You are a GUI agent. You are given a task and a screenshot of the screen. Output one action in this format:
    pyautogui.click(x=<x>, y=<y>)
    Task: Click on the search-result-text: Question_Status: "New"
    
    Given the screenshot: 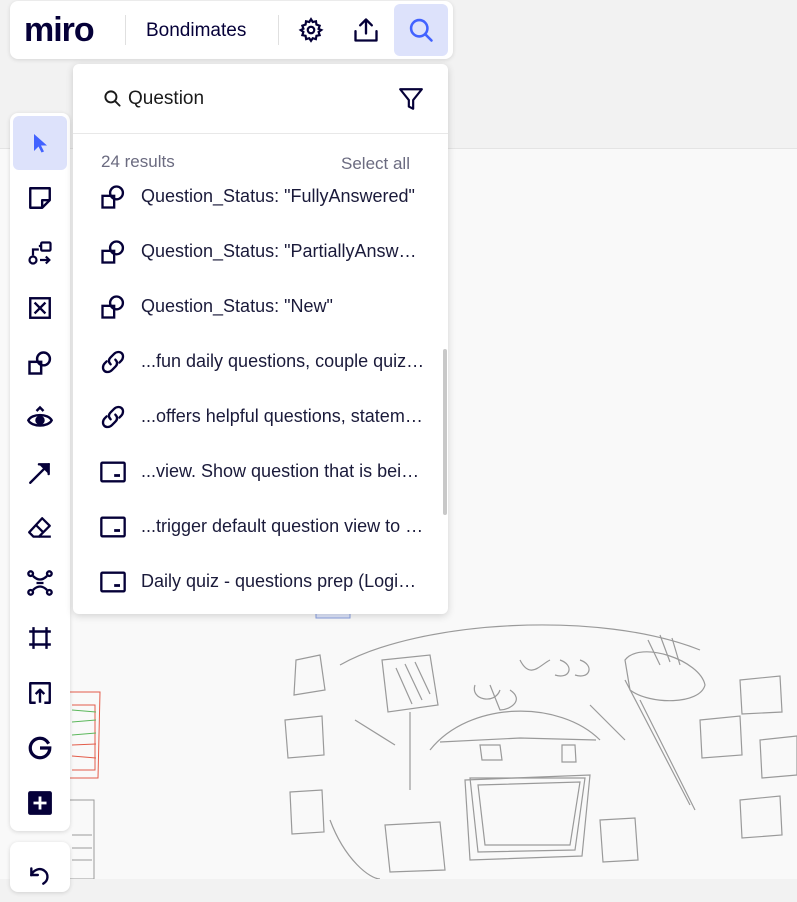 What is the action you would take?
    pyautogui.click(x=237, y=306)
    